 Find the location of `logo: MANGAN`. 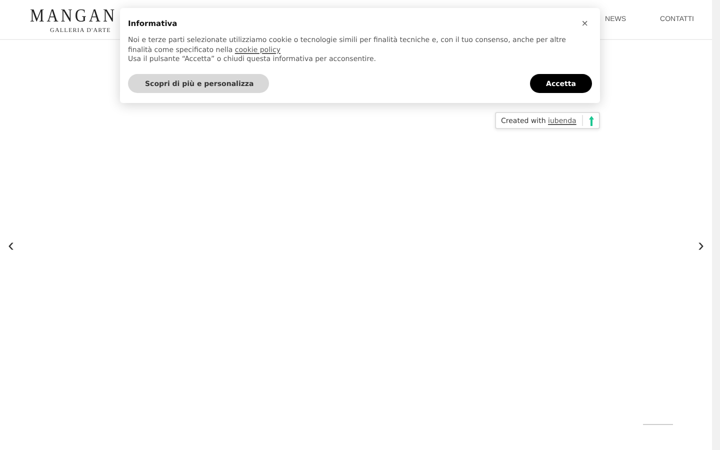

logo: MANGAN is located at coordinates (73, 17).